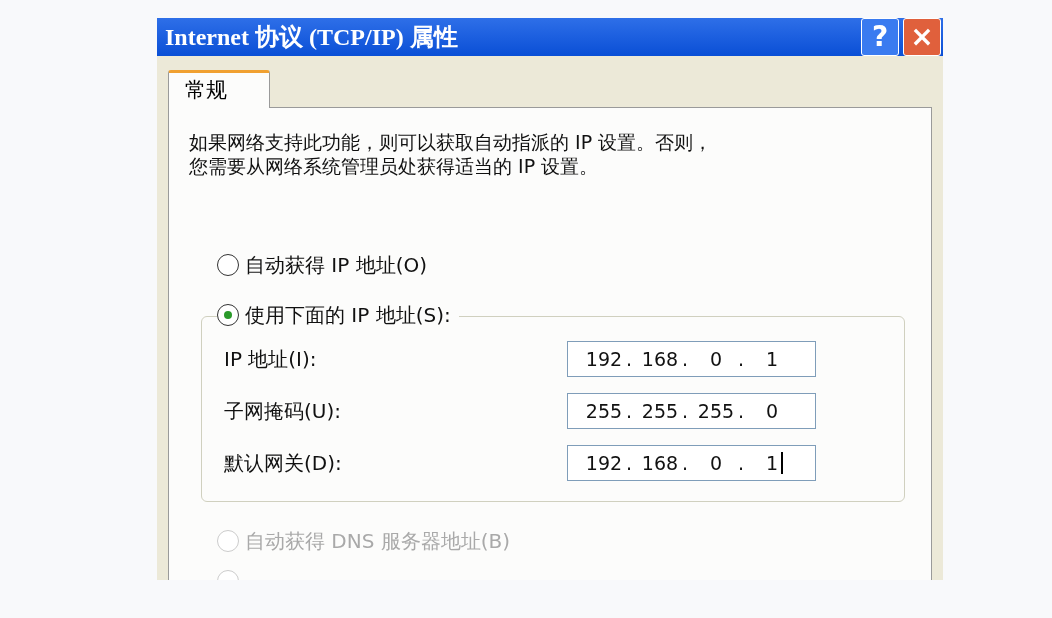  I want to click on tab: 常规, so click(219, 89).